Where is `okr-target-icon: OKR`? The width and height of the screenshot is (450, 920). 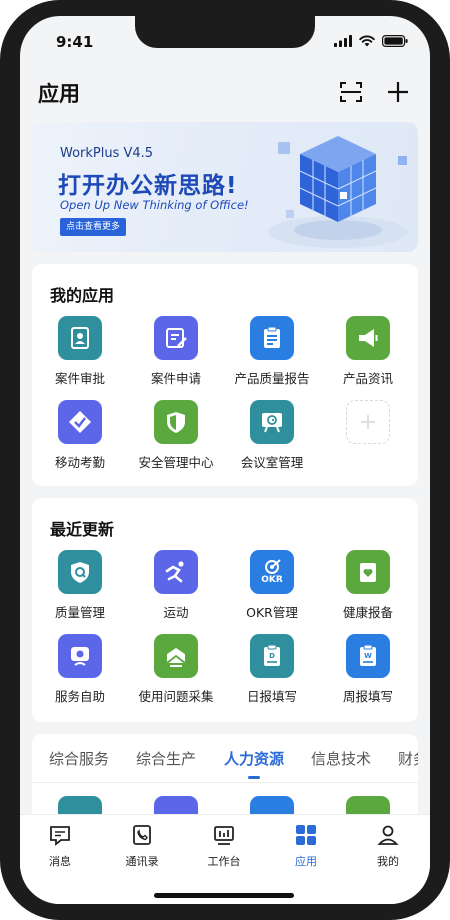
okr-target-icon: OKR is located at coordinates (272, 572).